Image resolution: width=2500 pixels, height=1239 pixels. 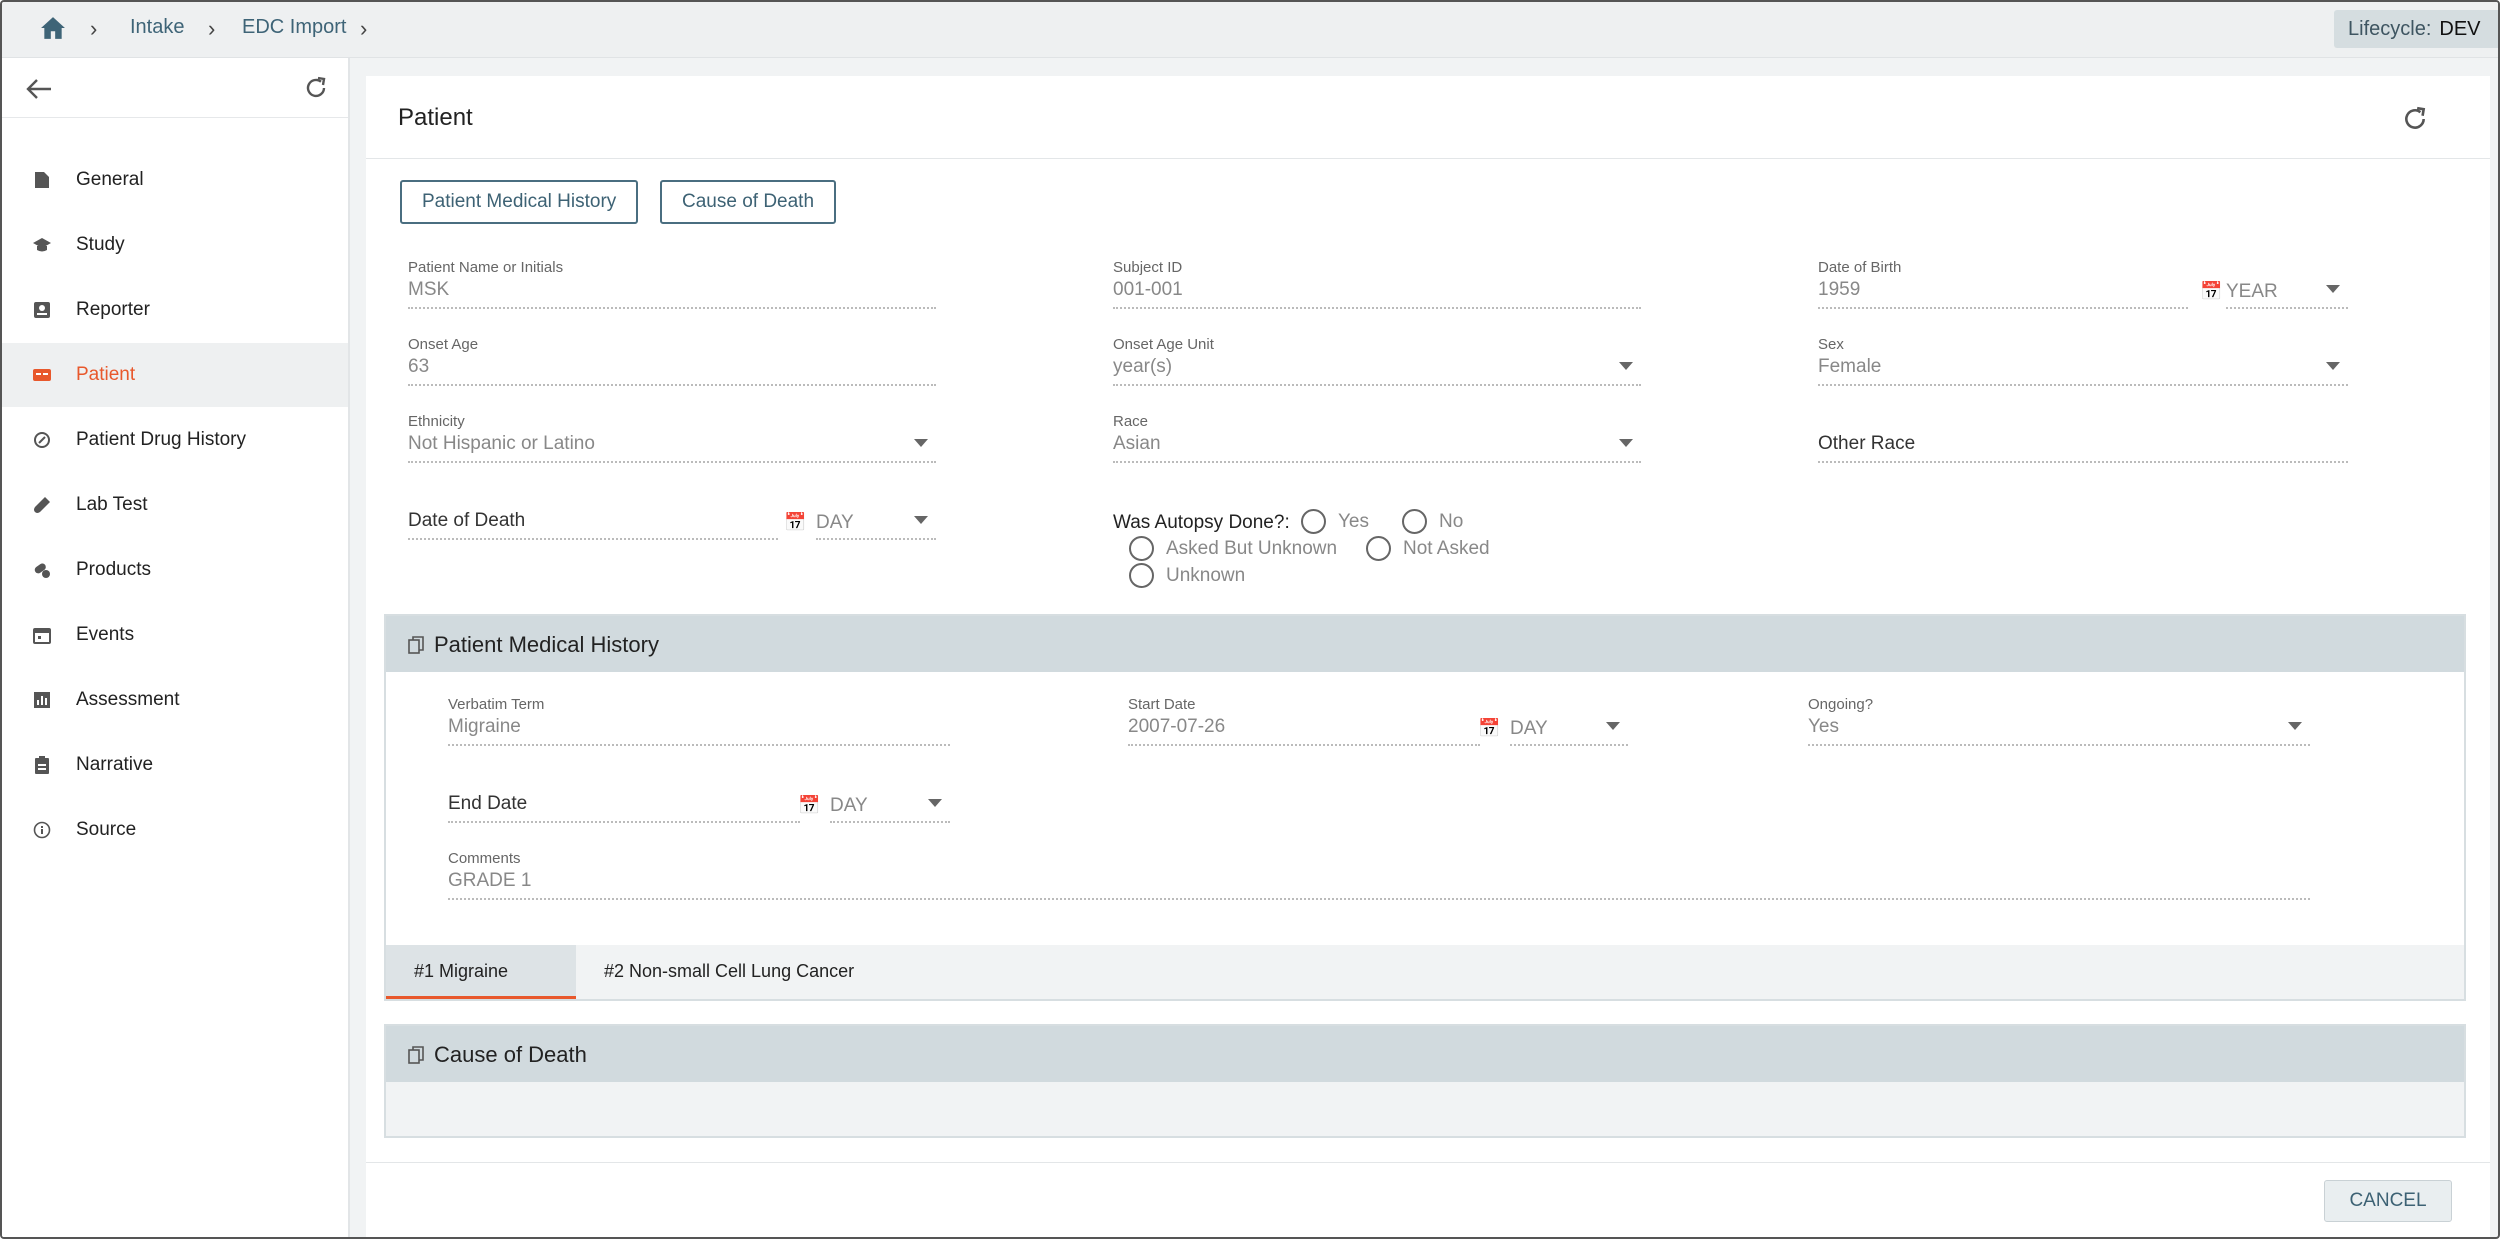 What do you see at coordinates (2083, 438) in the screenshot?
I see `other-race-input: Other Race` at bounding box center [2083, 438].